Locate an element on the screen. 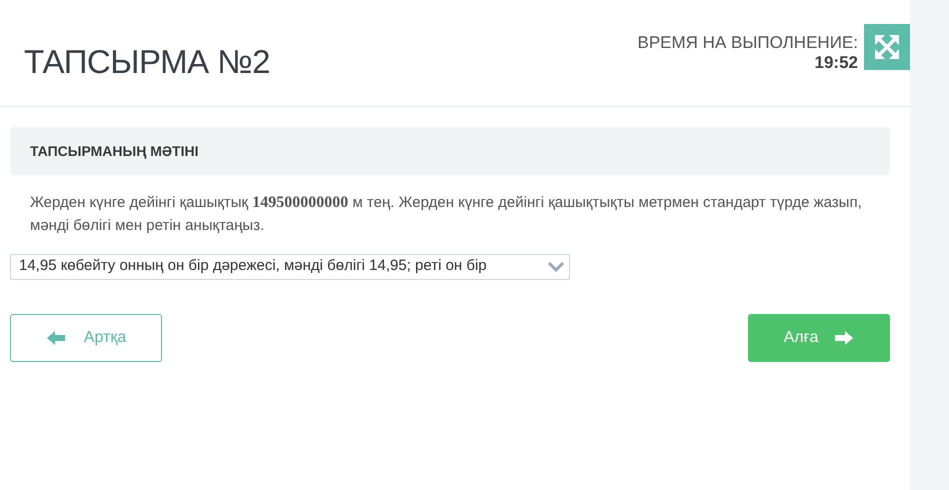 This screenshot has width=949, height=490. fullscreen-button is located at coordinates (887, 47).